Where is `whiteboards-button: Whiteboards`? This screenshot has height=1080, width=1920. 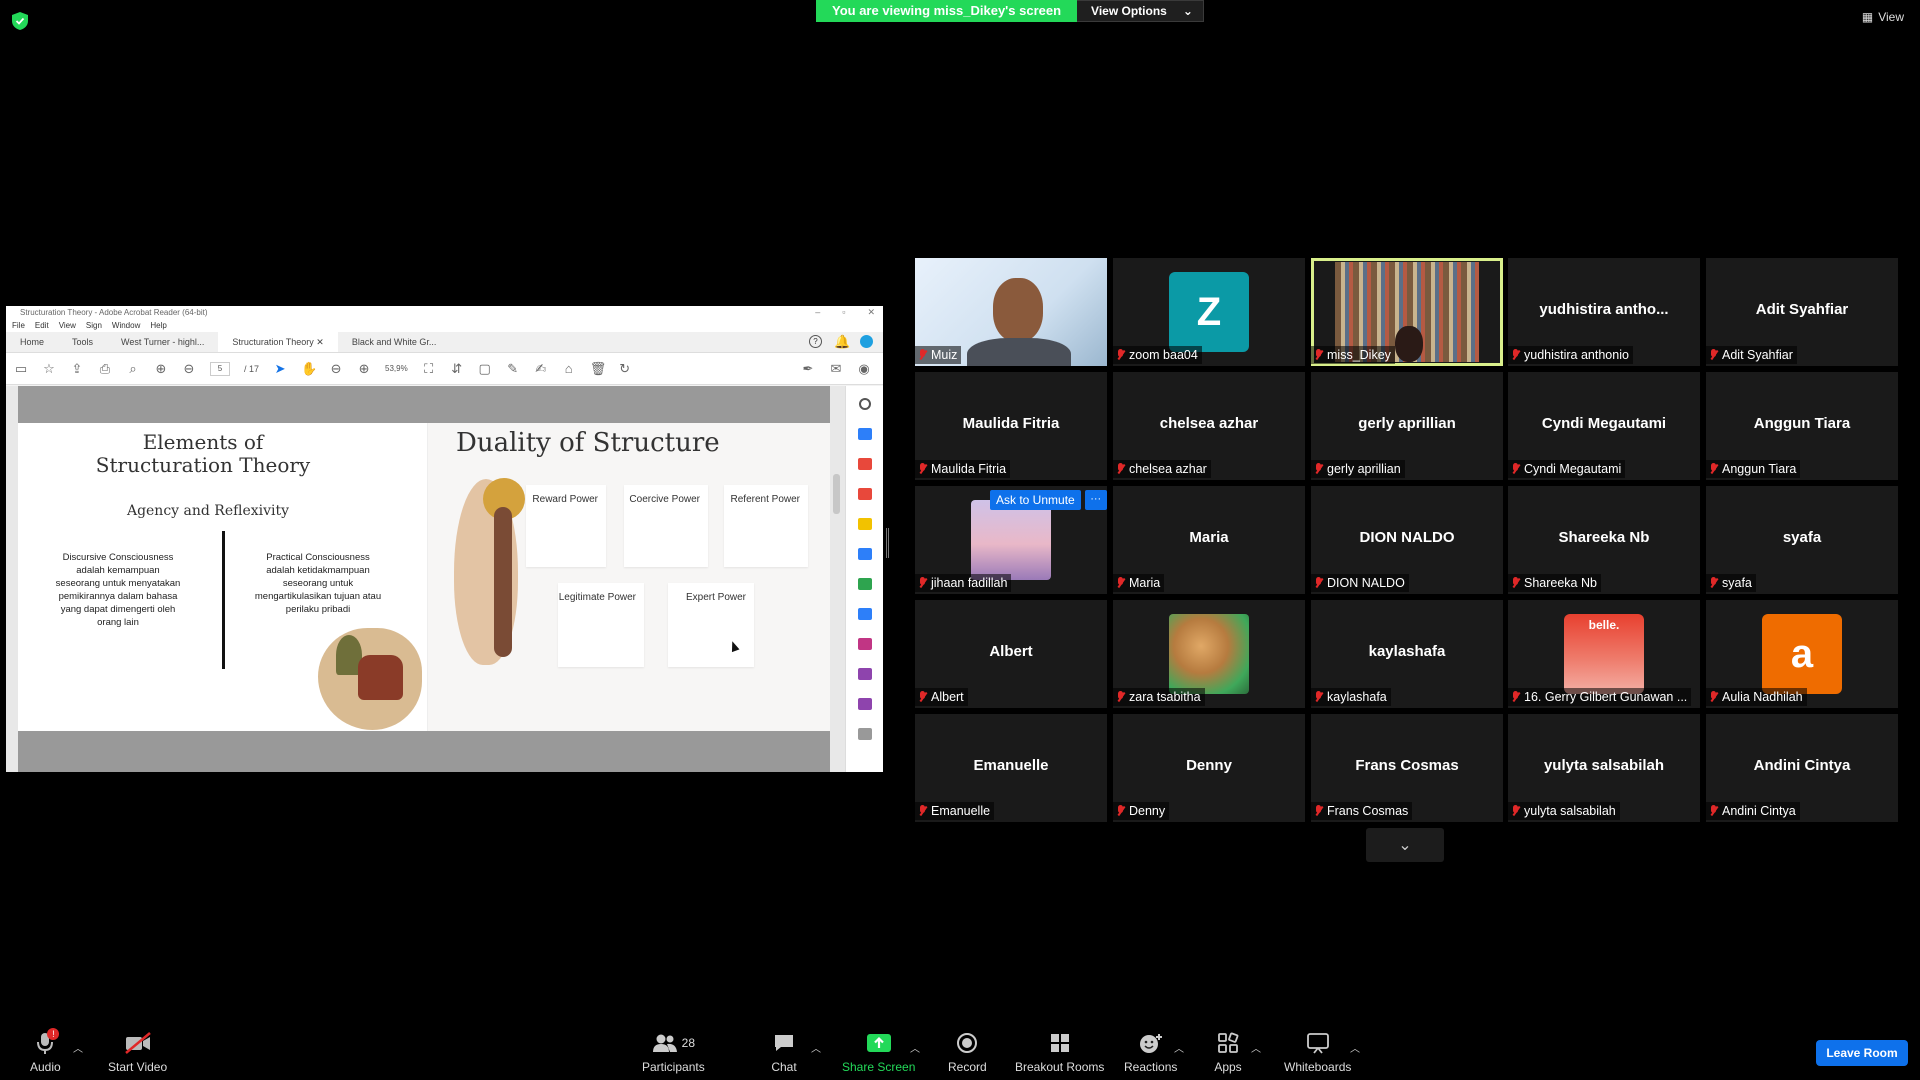
whiteboards-button: Whiteboards is located at coordinates (1317, 1052).